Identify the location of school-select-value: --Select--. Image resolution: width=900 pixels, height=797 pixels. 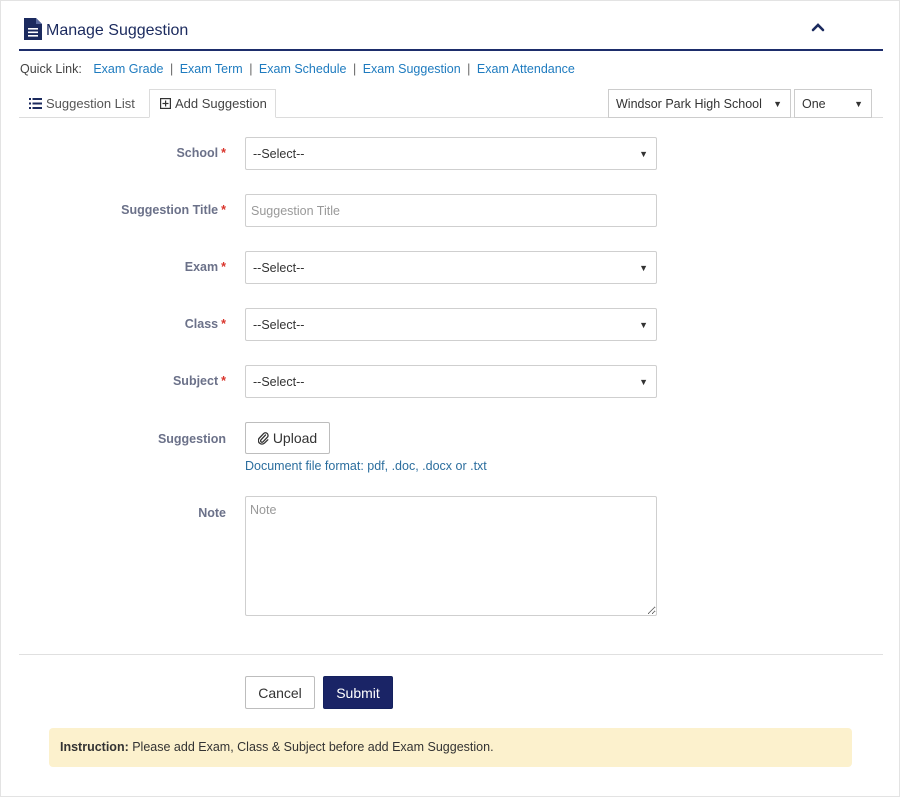
(279, 154).